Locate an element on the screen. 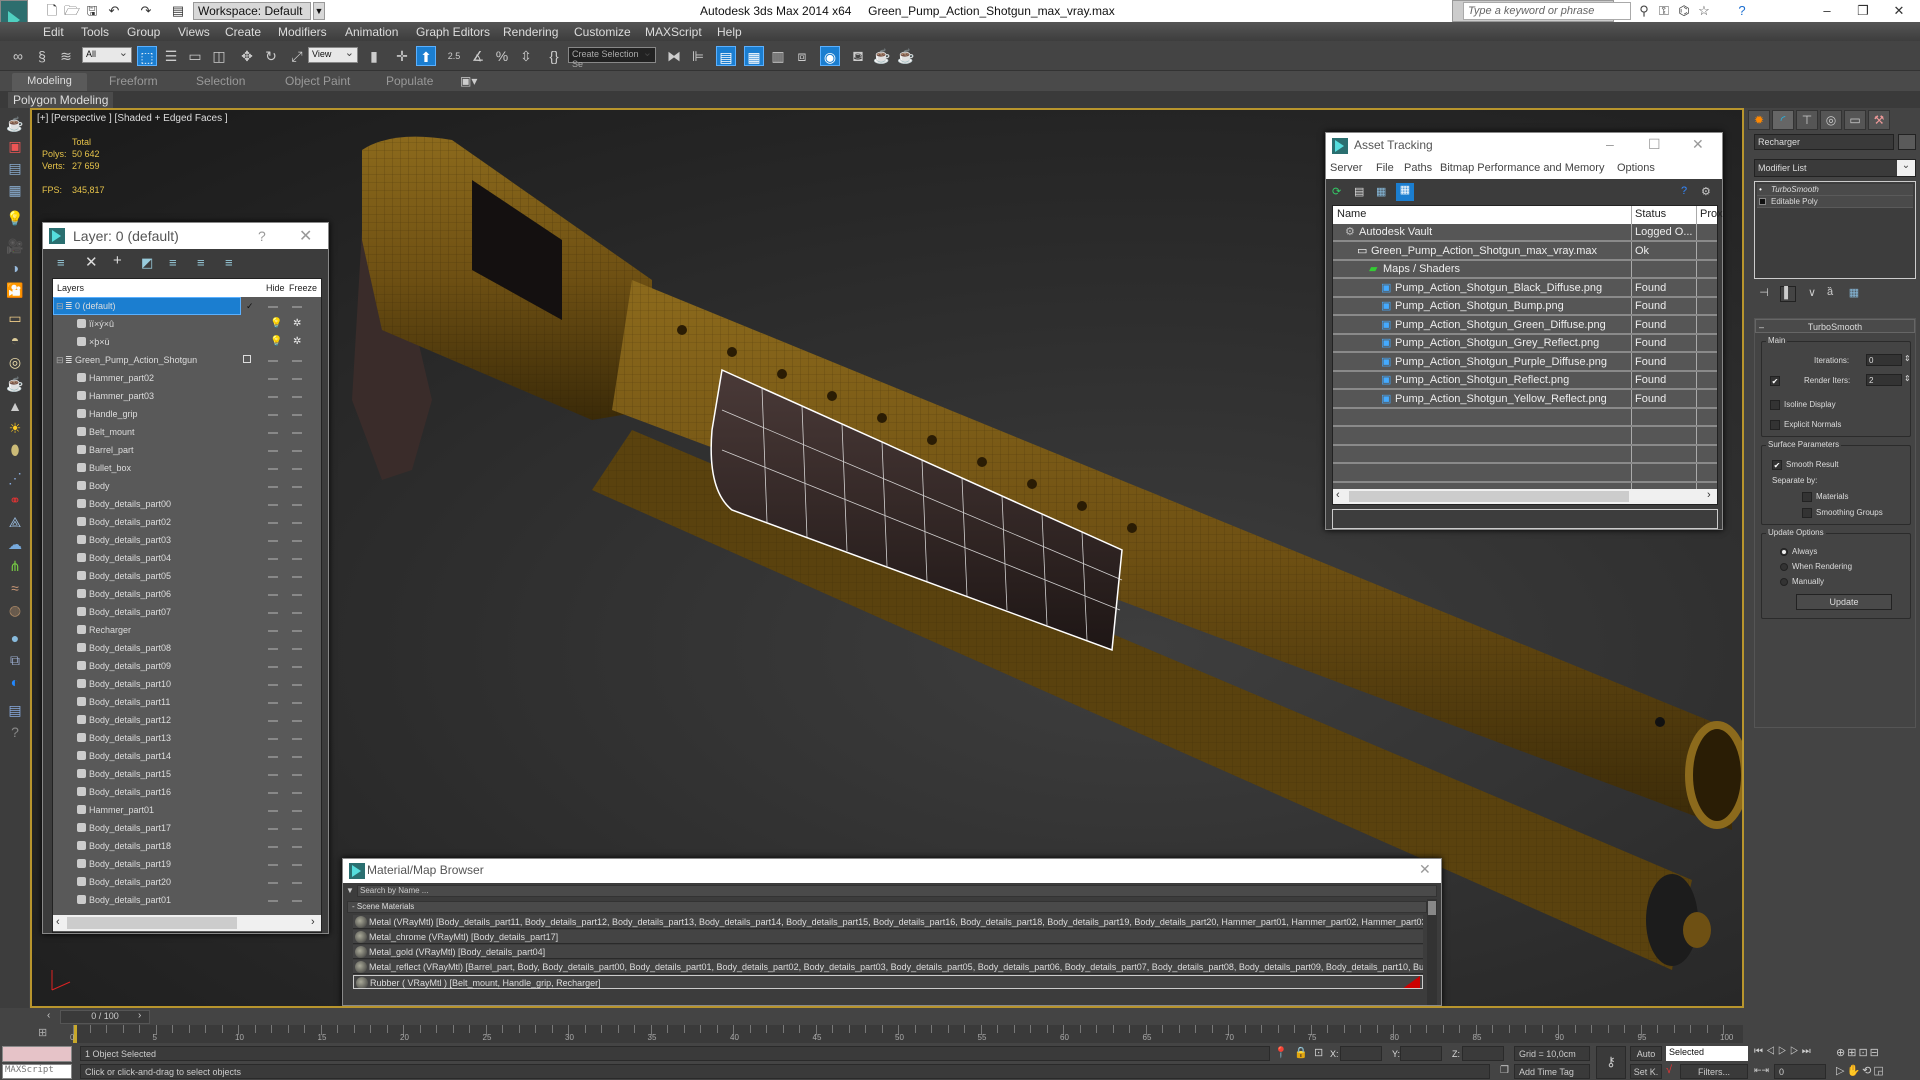 The image size is (1920, 1080). menu-tools: Tools is located at coordinates (95, 32).